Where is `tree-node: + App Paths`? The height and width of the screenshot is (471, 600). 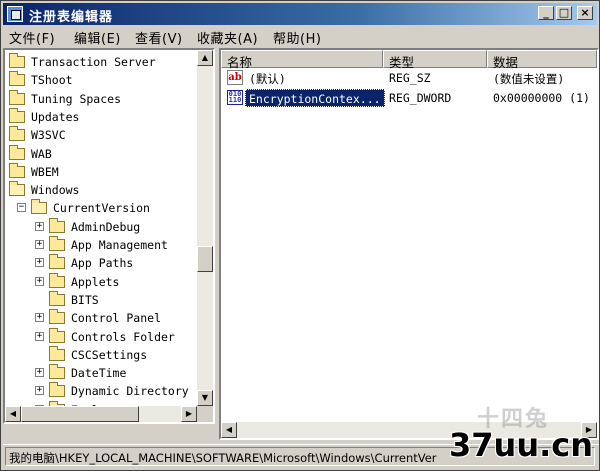 tree-node: + App Paths is located at coordinates (101, 263).